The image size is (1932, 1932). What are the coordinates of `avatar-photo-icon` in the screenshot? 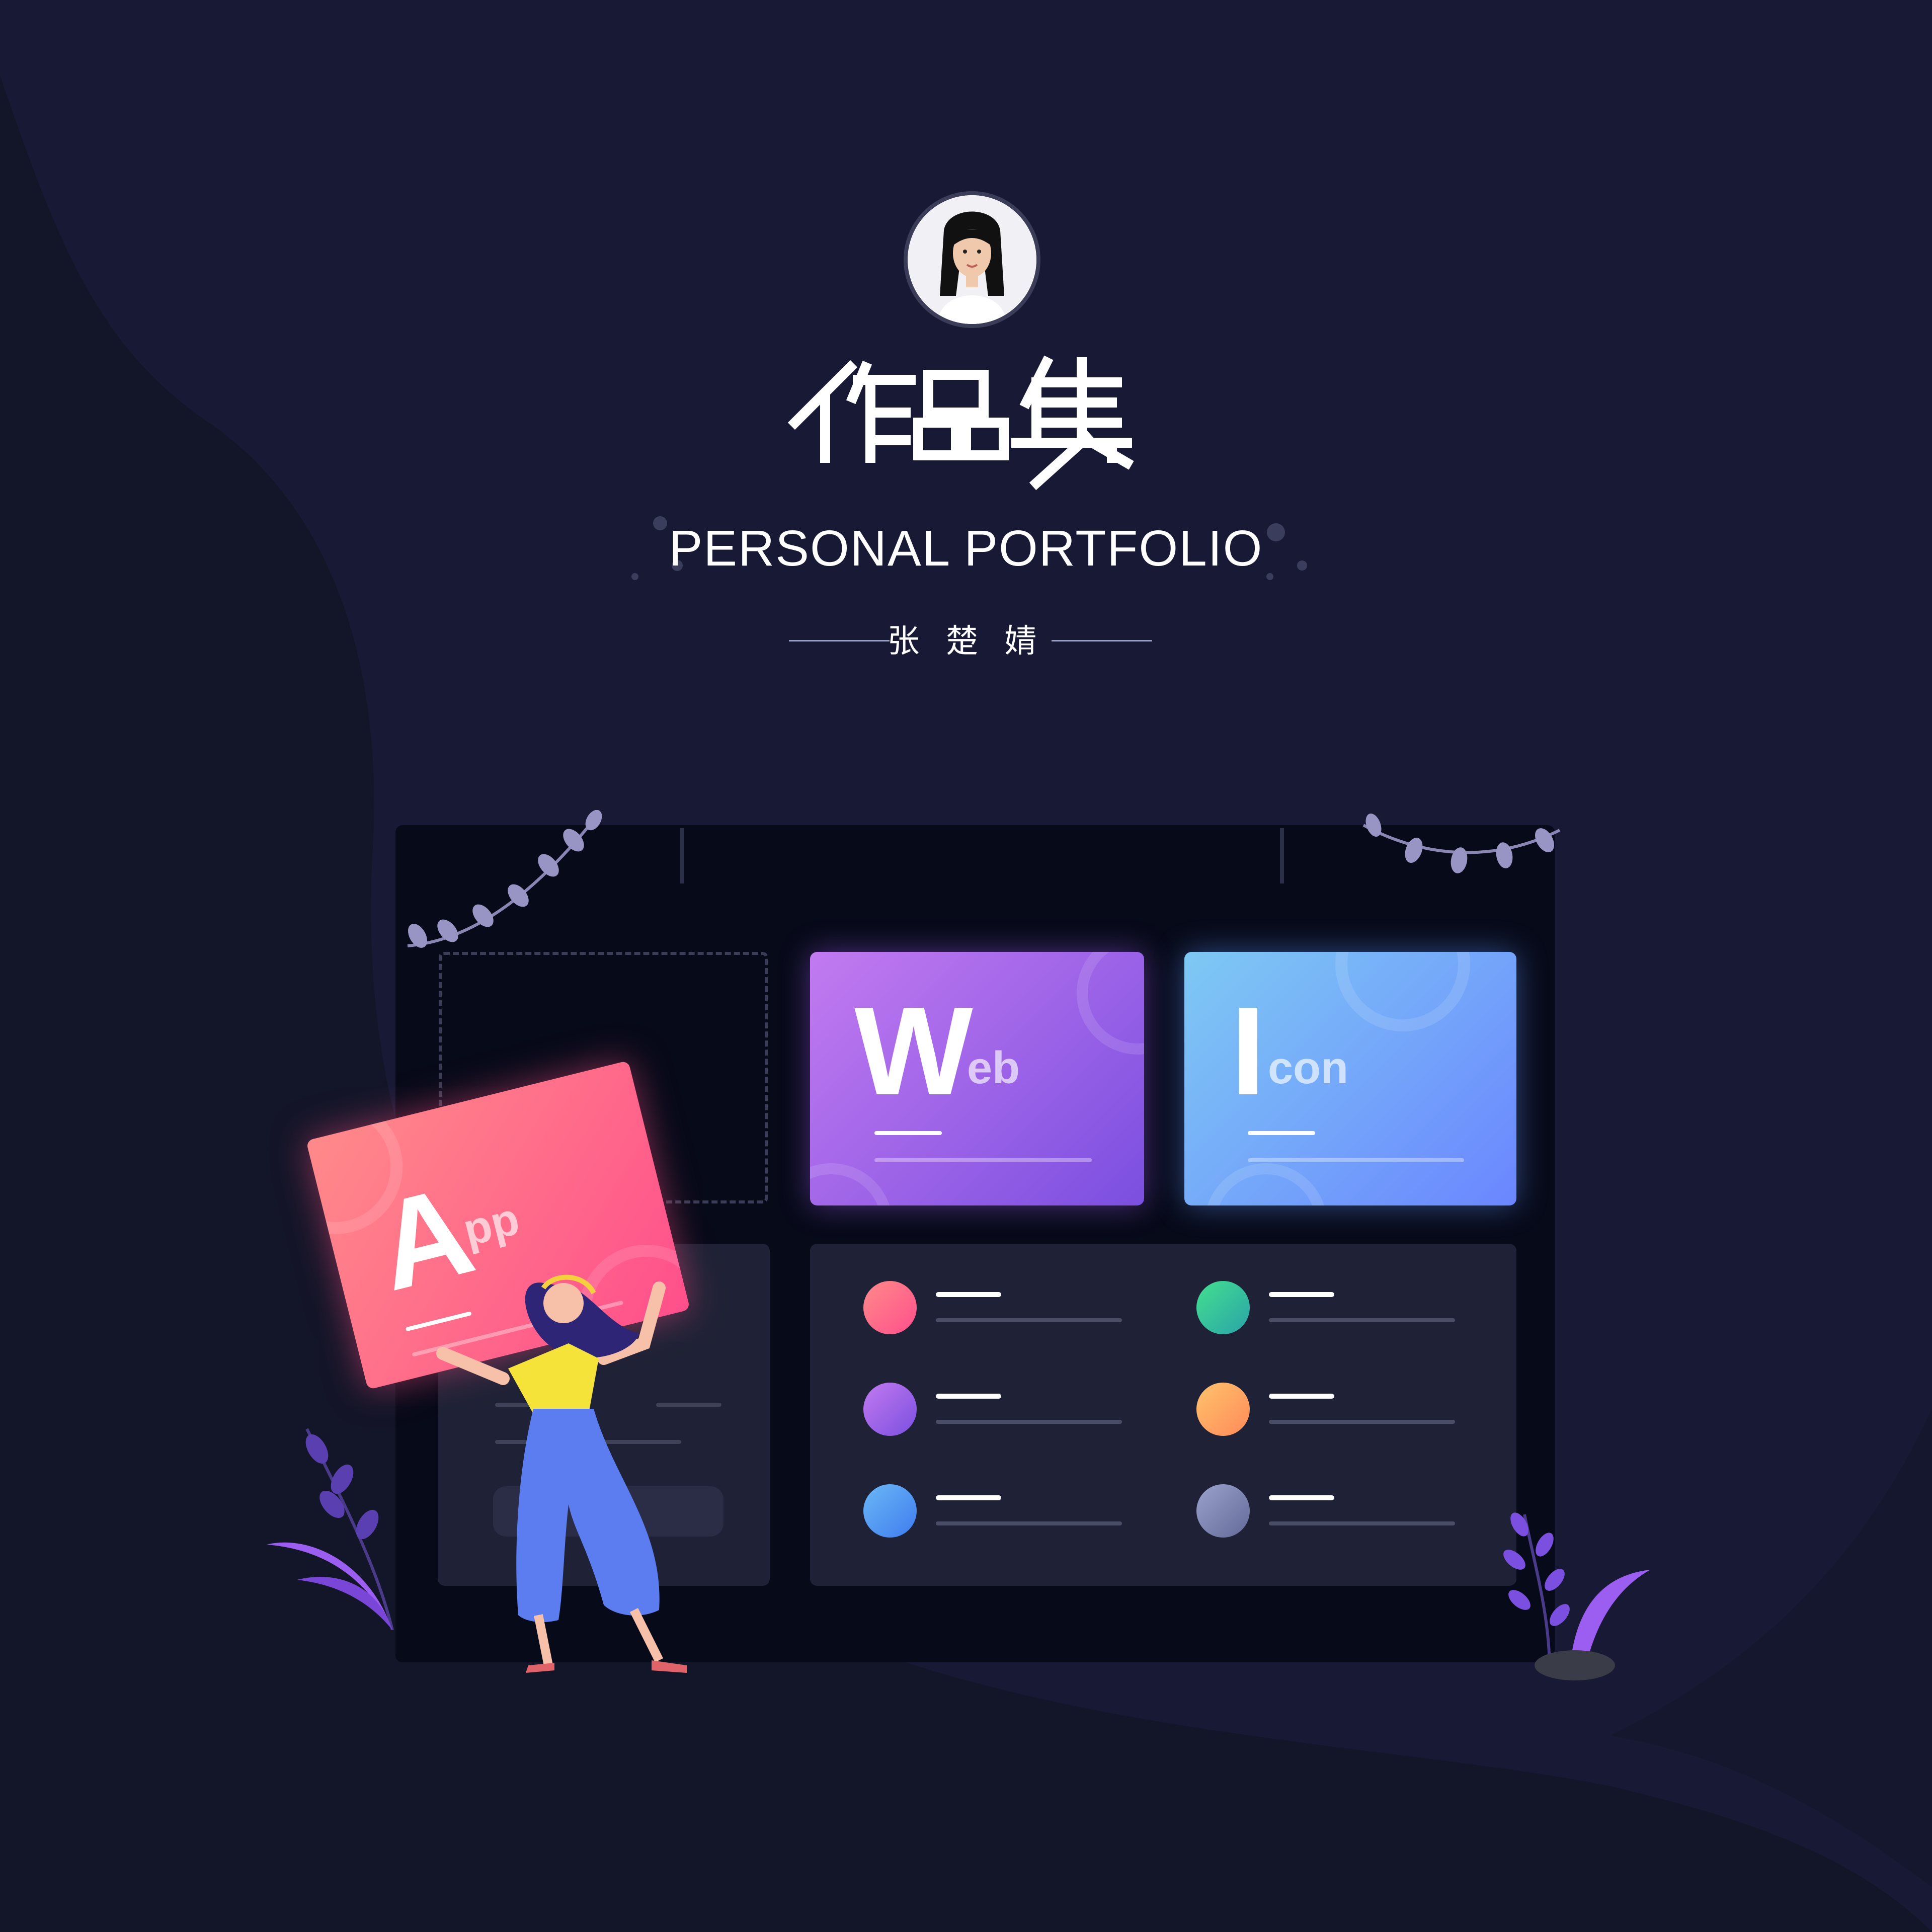 It's located at (972, 259).